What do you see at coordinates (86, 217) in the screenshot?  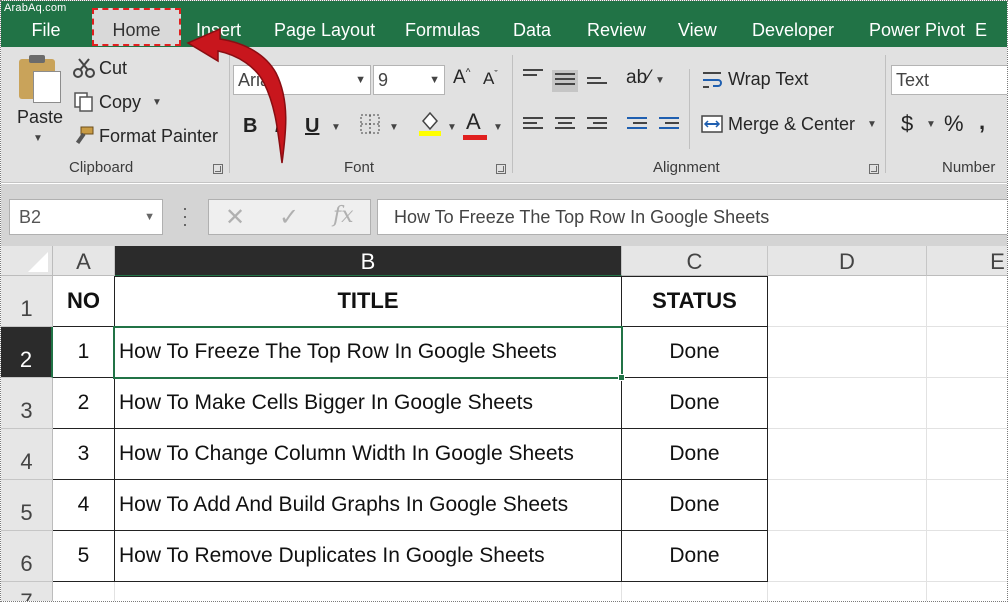 I see `name-box: B2 ▼` at bounding box center [86, 217].